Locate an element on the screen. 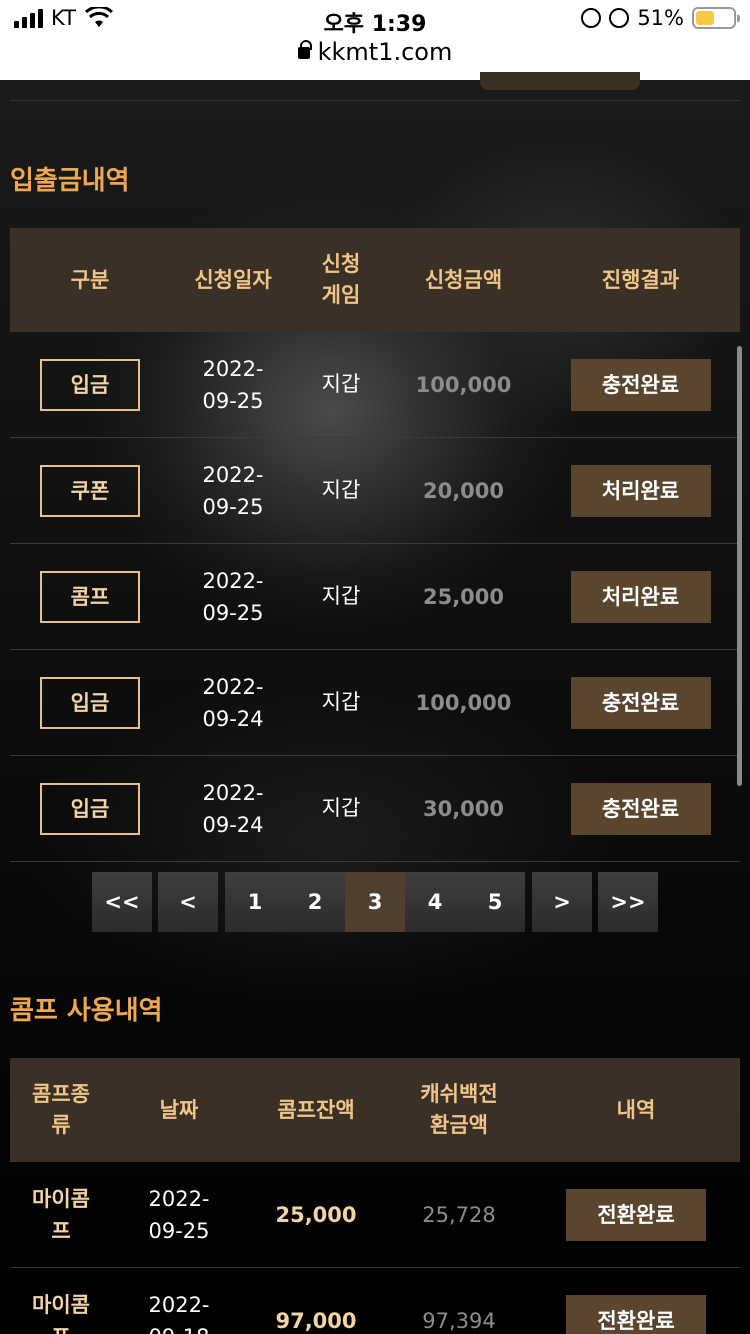 The image size is (750, 1334). comp-header-cash-line2: 환금액 is located at coordinates (459, 1125).